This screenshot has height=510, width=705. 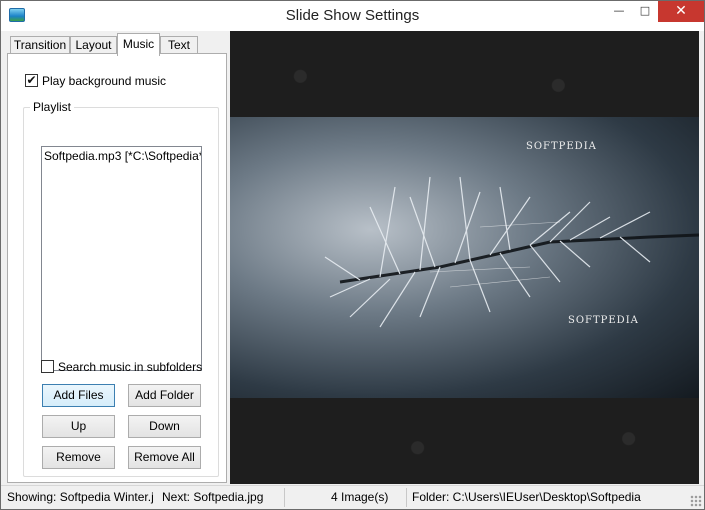 I want to click on add-files-button: Add Files, so click(x=78, y=395).